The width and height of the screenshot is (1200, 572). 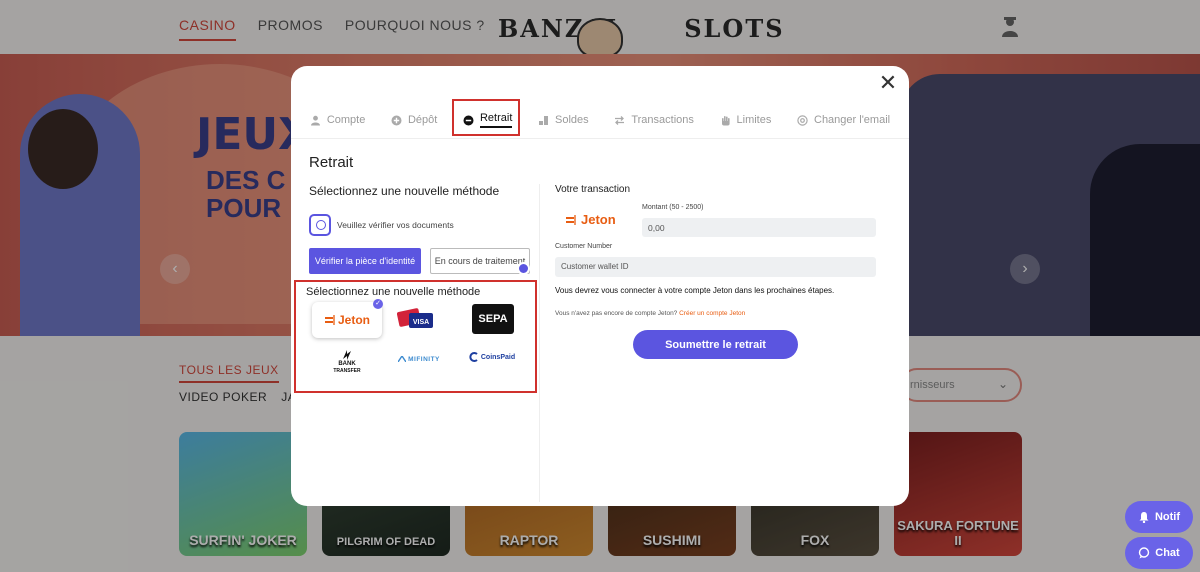 I want to click on visa-card-icon: VISA, so click(x=415, y=318).